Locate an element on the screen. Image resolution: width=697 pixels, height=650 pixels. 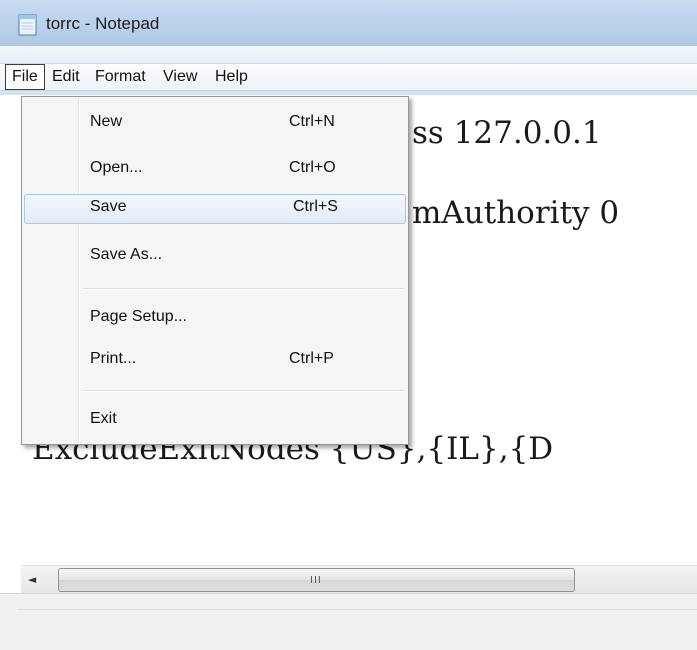
grip-icon: III is located at coordinates (316, 580).